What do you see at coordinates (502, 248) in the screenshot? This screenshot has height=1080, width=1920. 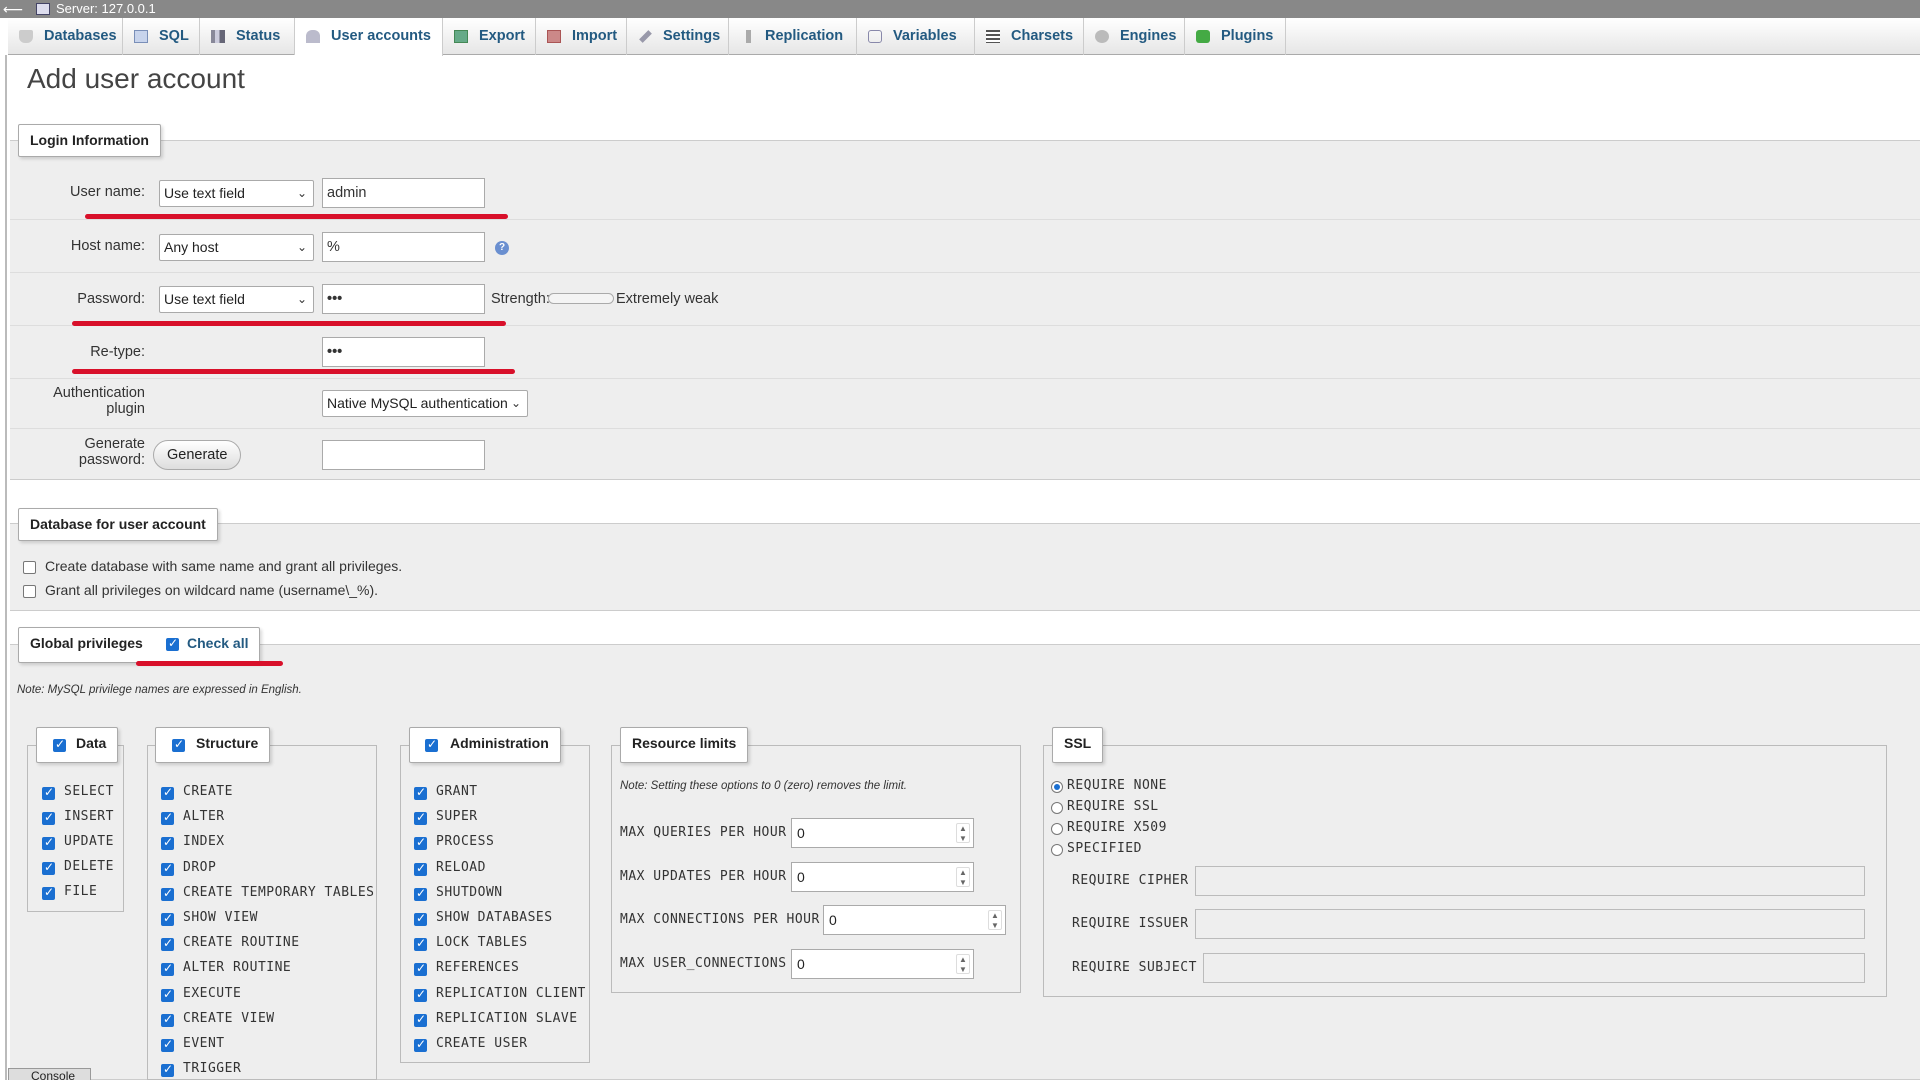 I see `help-icon: ?` at bounding box center [502, 248].